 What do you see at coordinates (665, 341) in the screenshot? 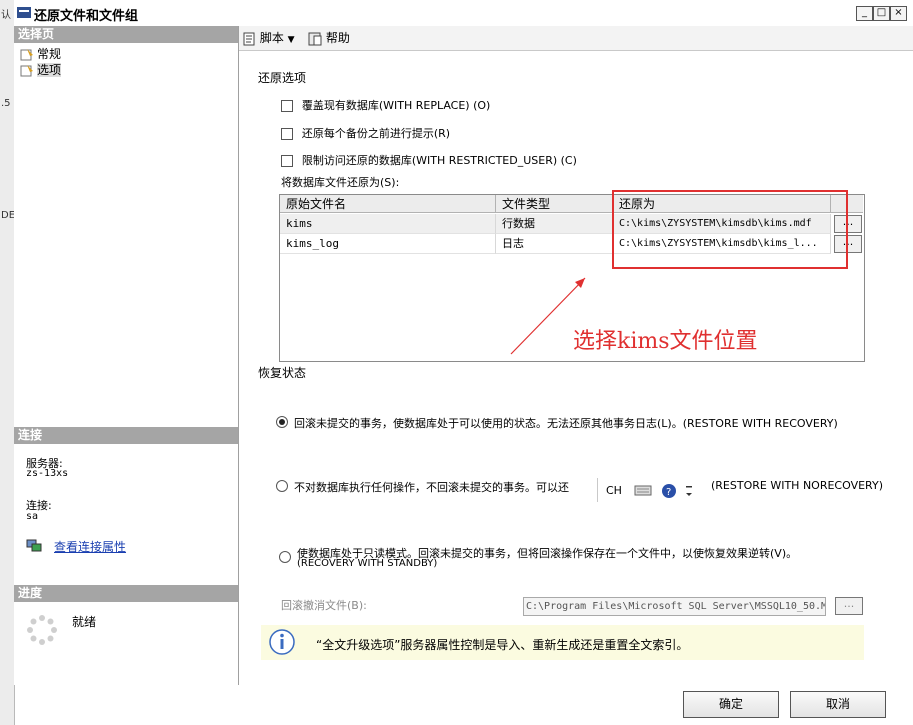
I see `annotation-text: 选择kims文件位置` at bounding box center [665, 341].